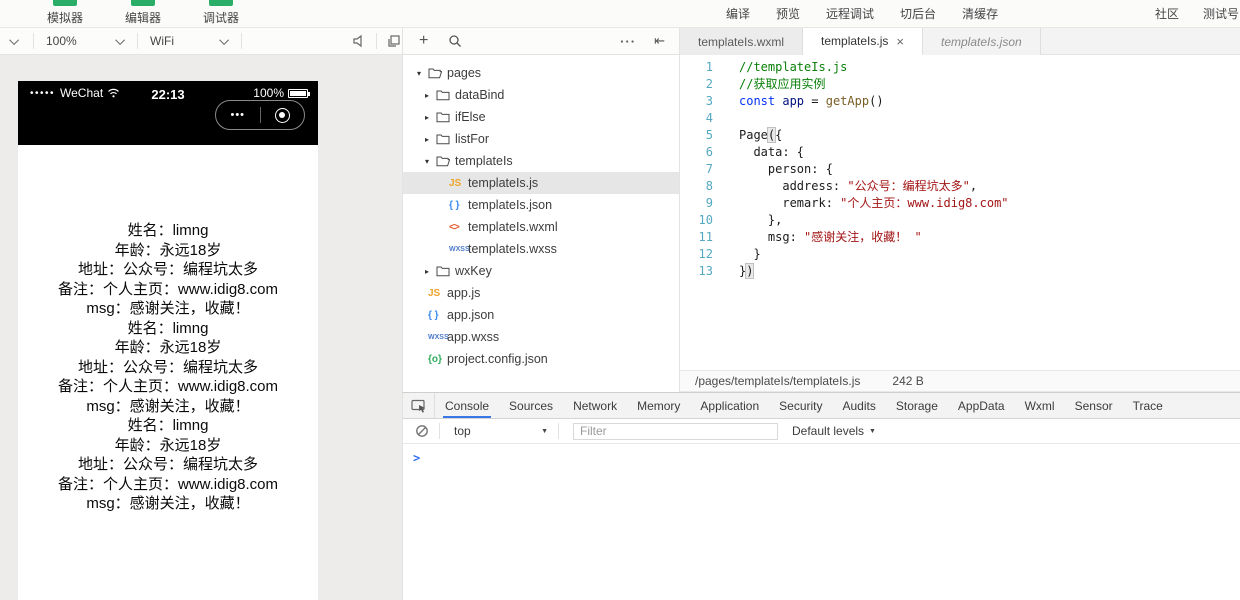 The width and height of the screenshot is (1240, 600). I want to click on sound-icon, so click(359, 41).